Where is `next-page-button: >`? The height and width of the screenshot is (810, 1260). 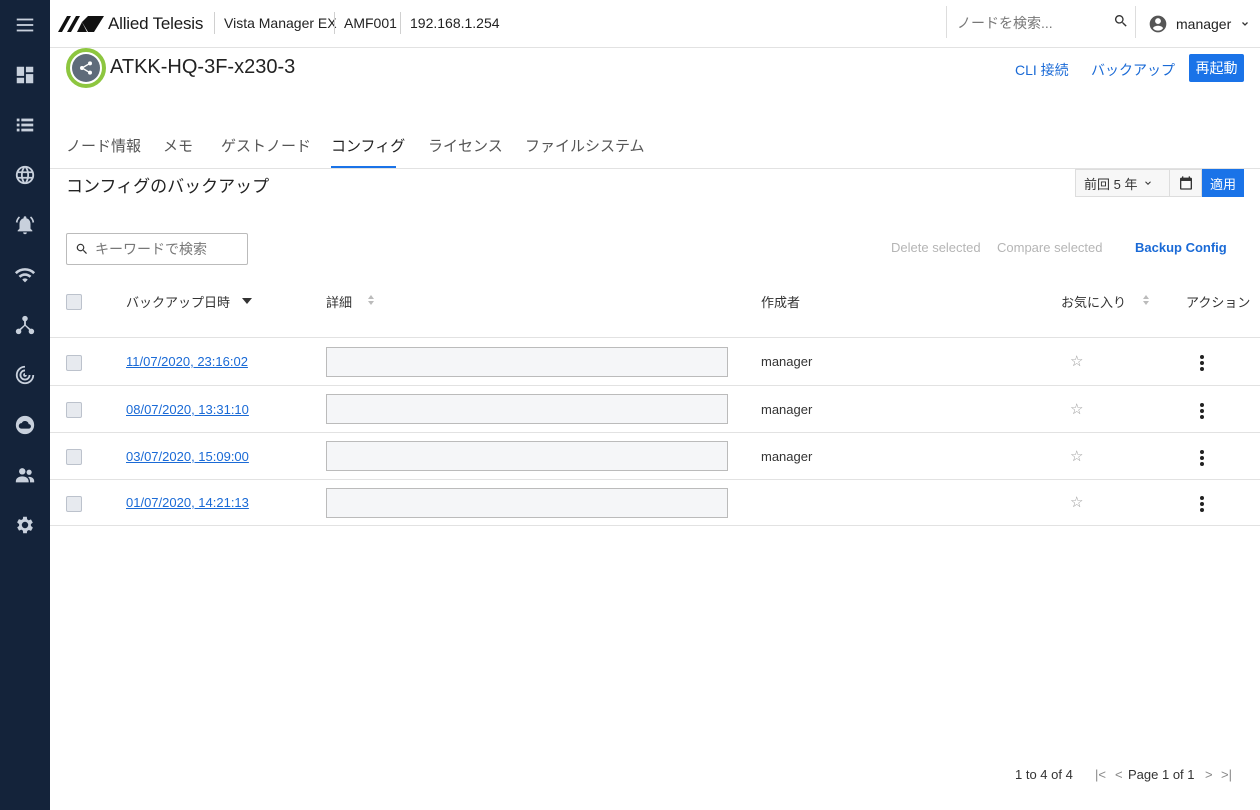
next-page-button: > is located at coordinates (1209, 774).